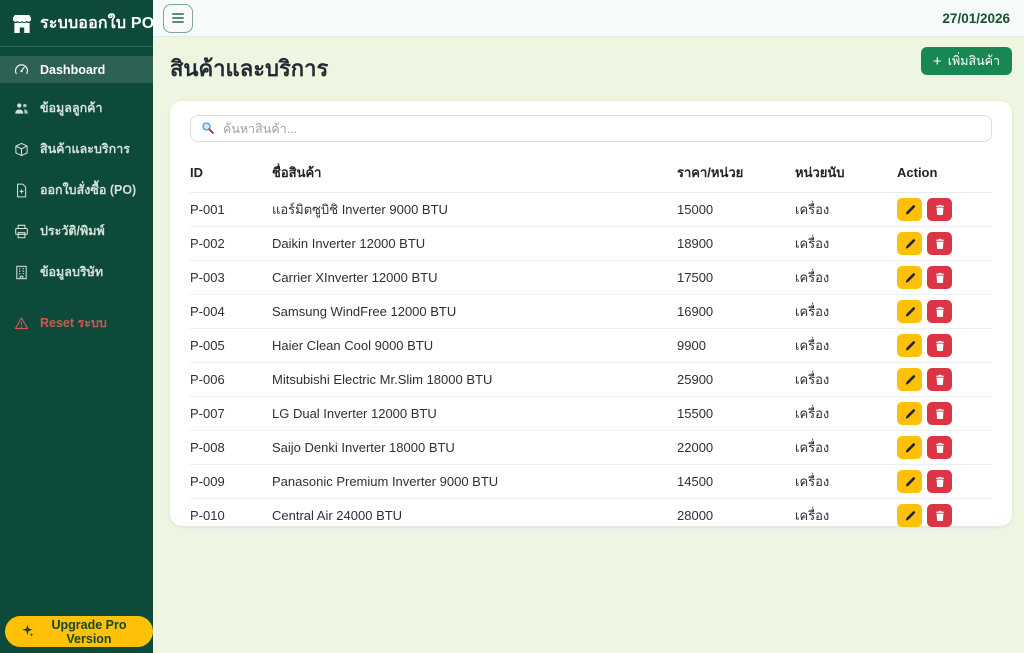 The image size is (1024, 653). What do you see at coordinates (21, 231) in the screenshot?
I see `printer-icon` at bounding box center [21, 231].